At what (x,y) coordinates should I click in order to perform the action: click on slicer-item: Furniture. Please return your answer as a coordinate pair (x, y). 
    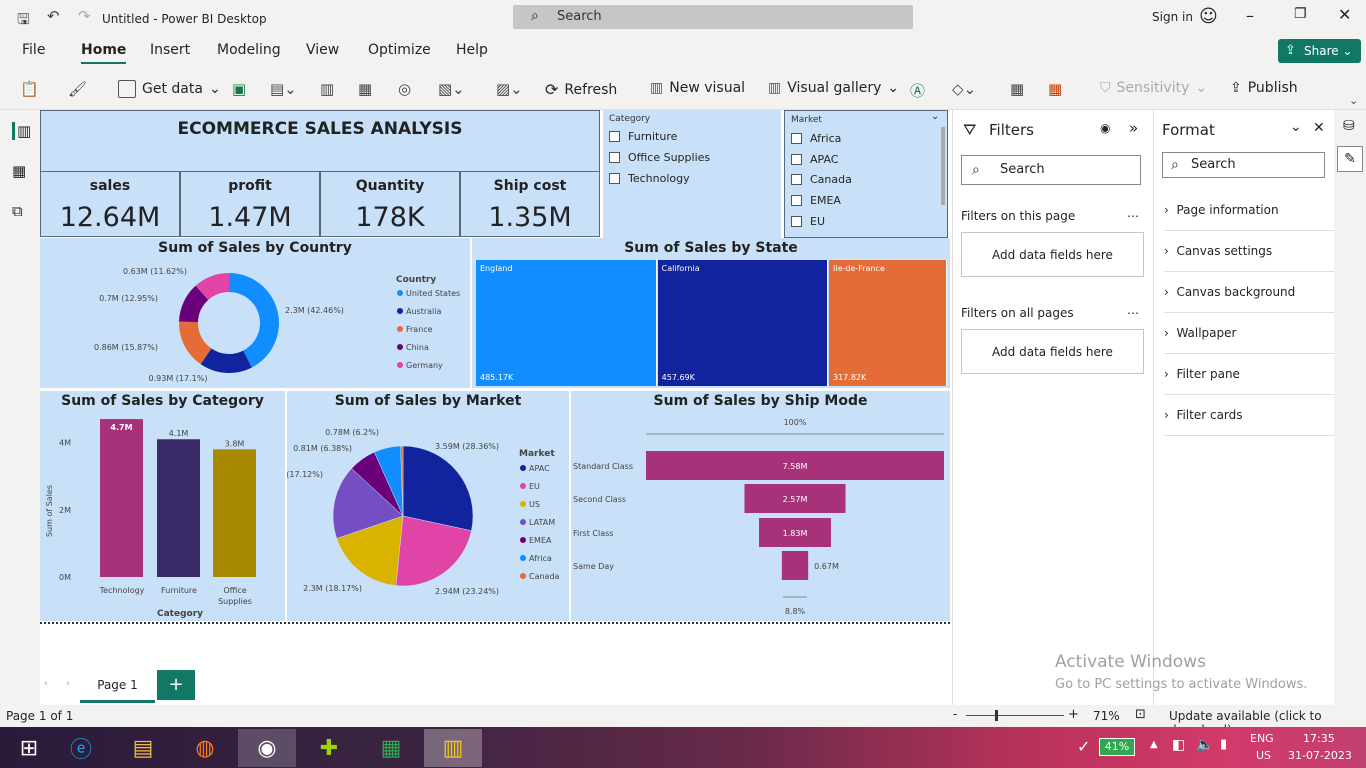
    Looking at the image, I should click on (643, 136).